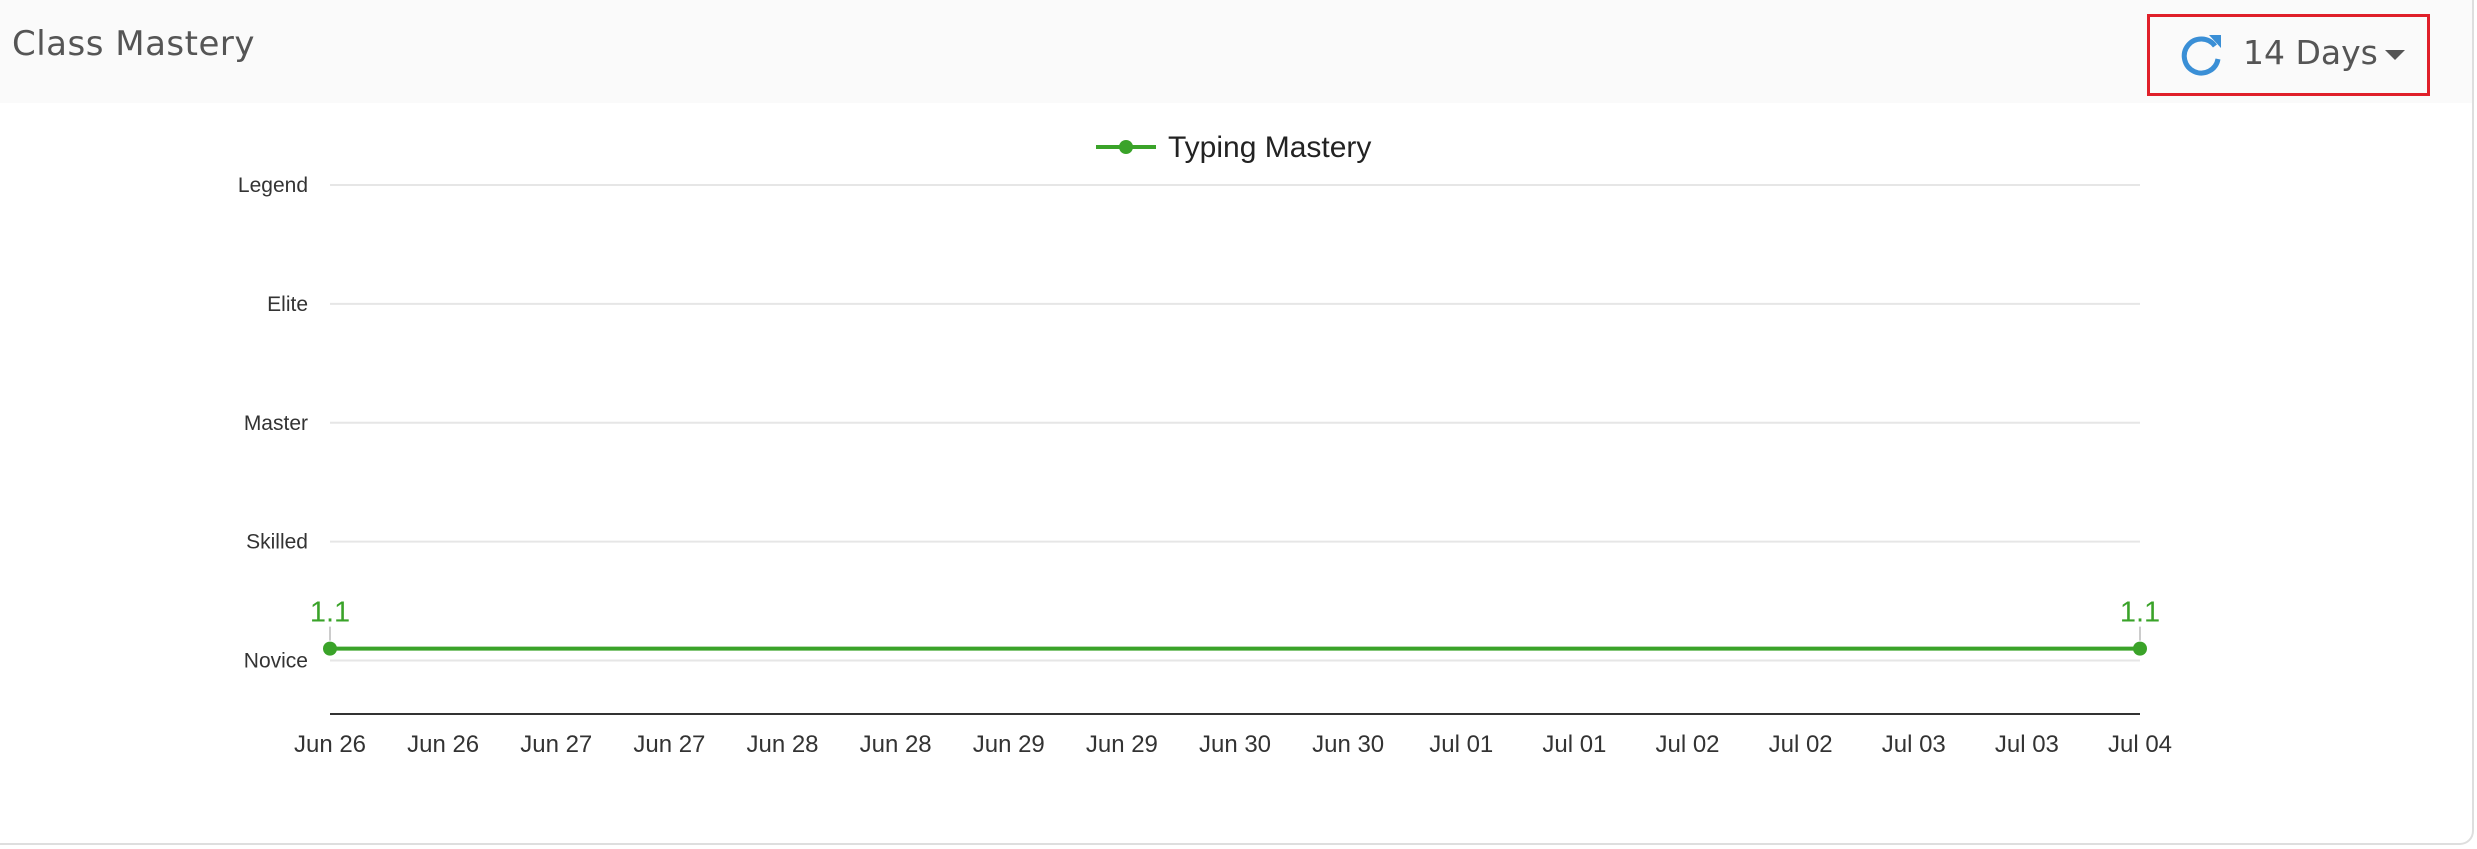 Image resolution: width=2477 pixels, height=849 pixels. What do you see at coordinates (1269, 147) in the screenshot?
I see `legend-label: Typing Mastery` at bounding box center [1269, 147].